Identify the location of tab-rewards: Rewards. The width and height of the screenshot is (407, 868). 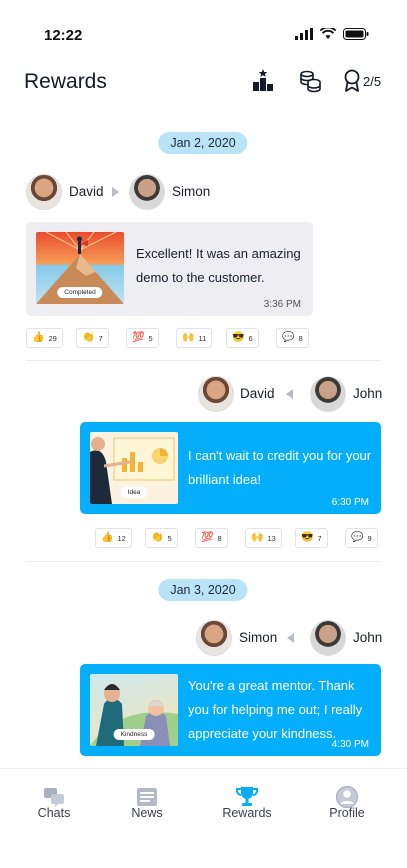
(247, 804).